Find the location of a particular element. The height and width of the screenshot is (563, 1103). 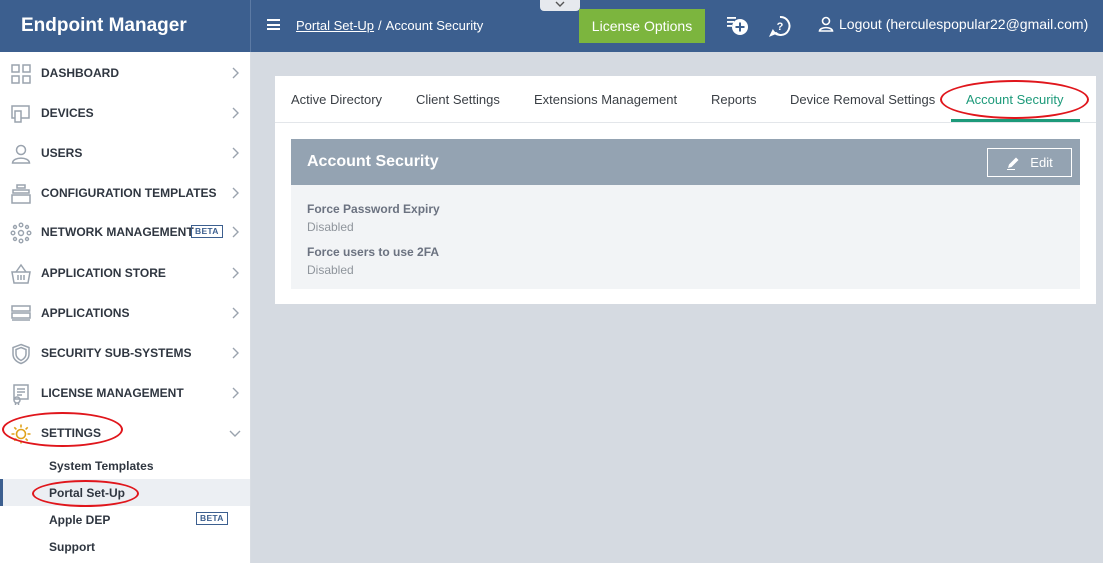

sidebar-item-dashboard: DASHBOARD is located at coordinates (125, 73).